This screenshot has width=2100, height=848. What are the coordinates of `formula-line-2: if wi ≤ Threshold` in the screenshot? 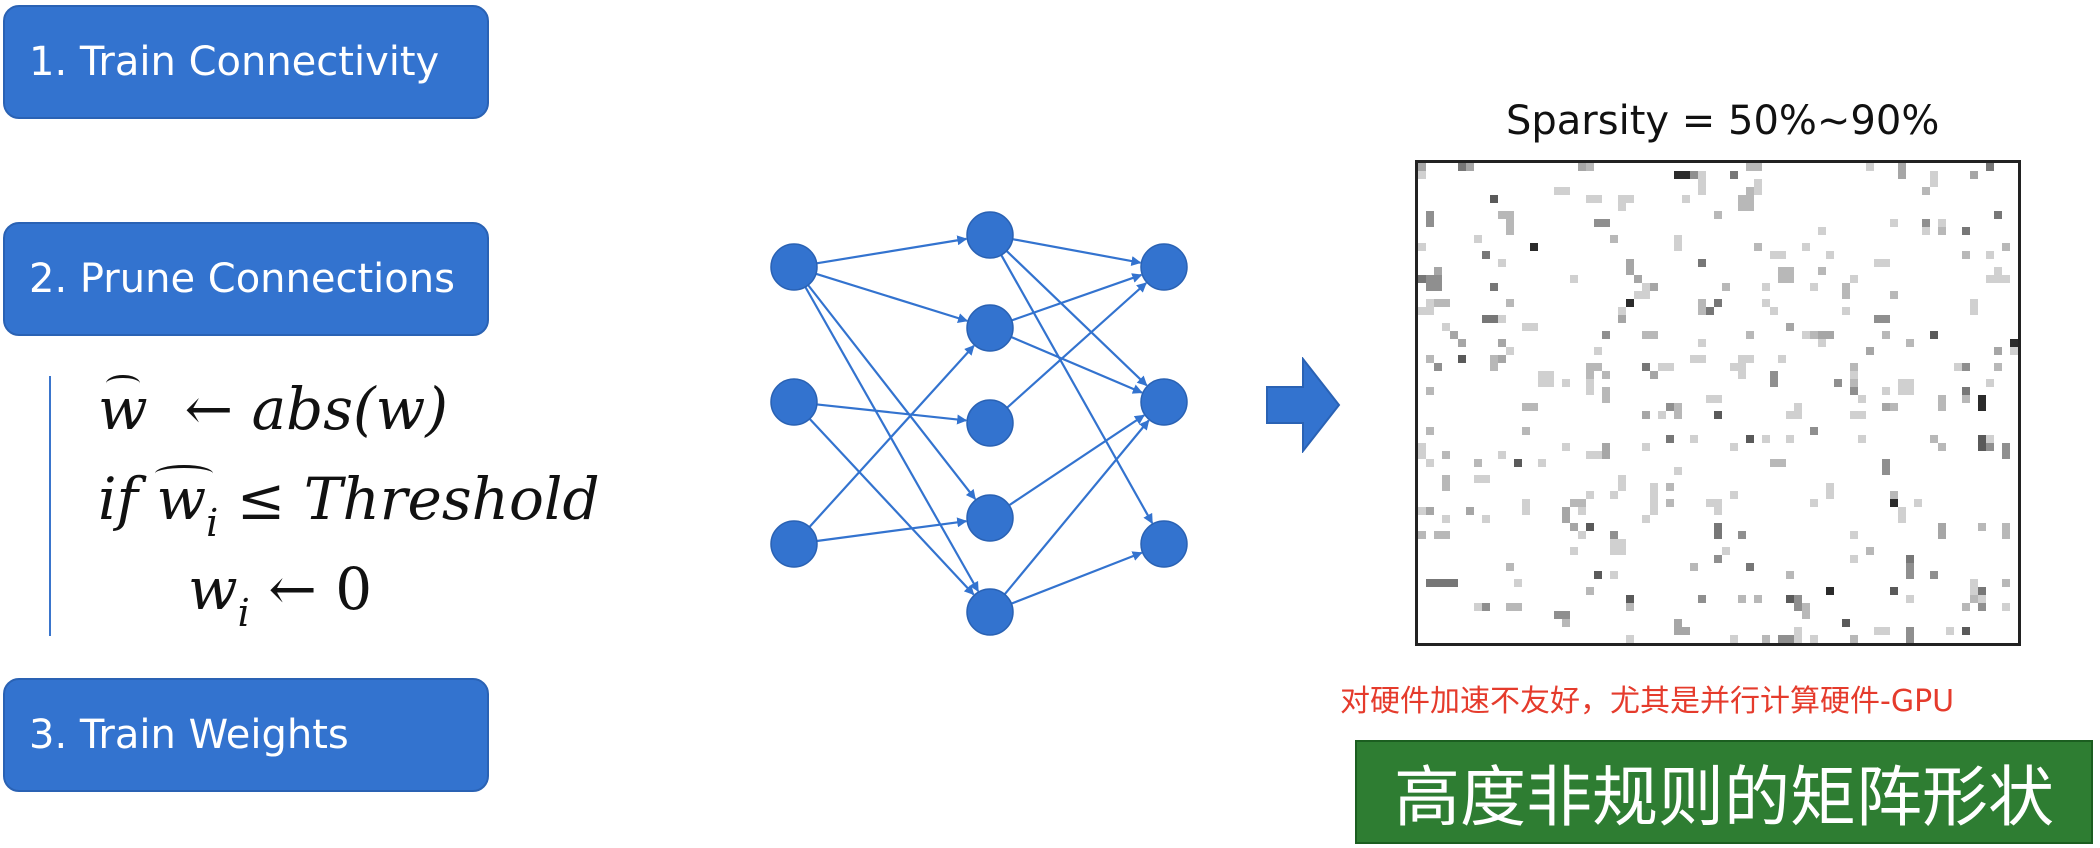 It's located at (349, 505).